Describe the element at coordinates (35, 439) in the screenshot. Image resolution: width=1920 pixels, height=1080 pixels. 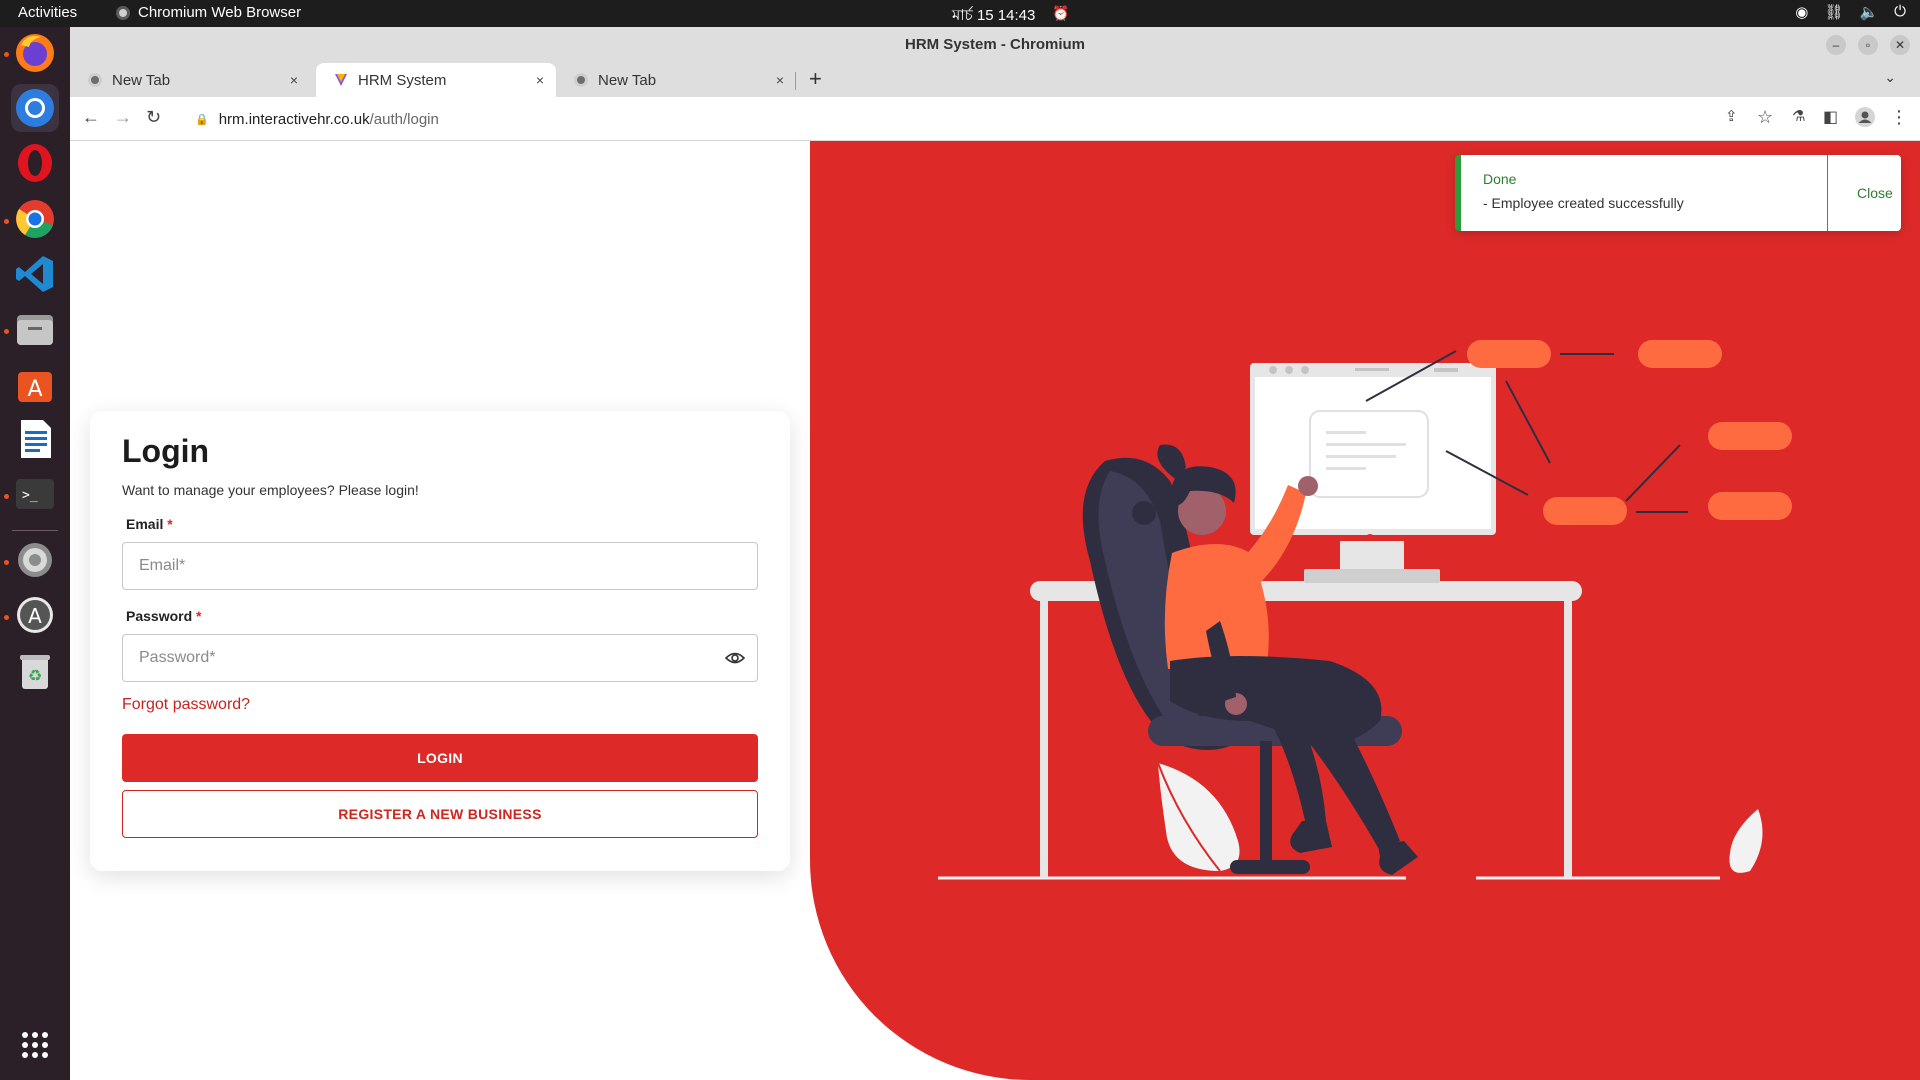
I see `writer-icon` at that location.